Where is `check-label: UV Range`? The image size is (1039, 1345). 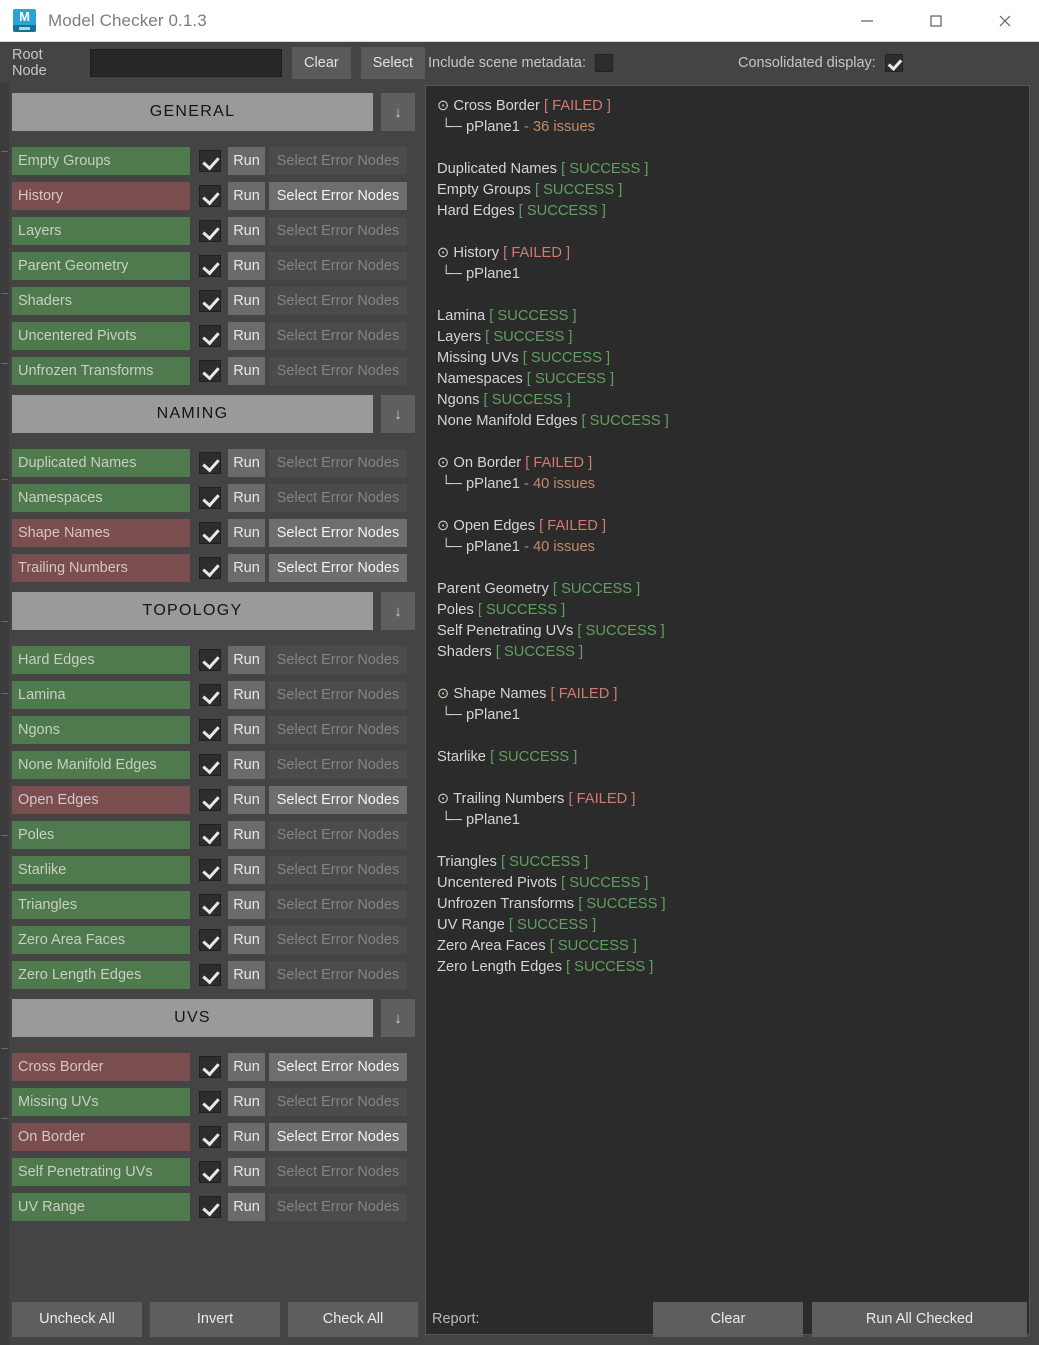 check-label: UV Range is located at coordinates (101, 1207).